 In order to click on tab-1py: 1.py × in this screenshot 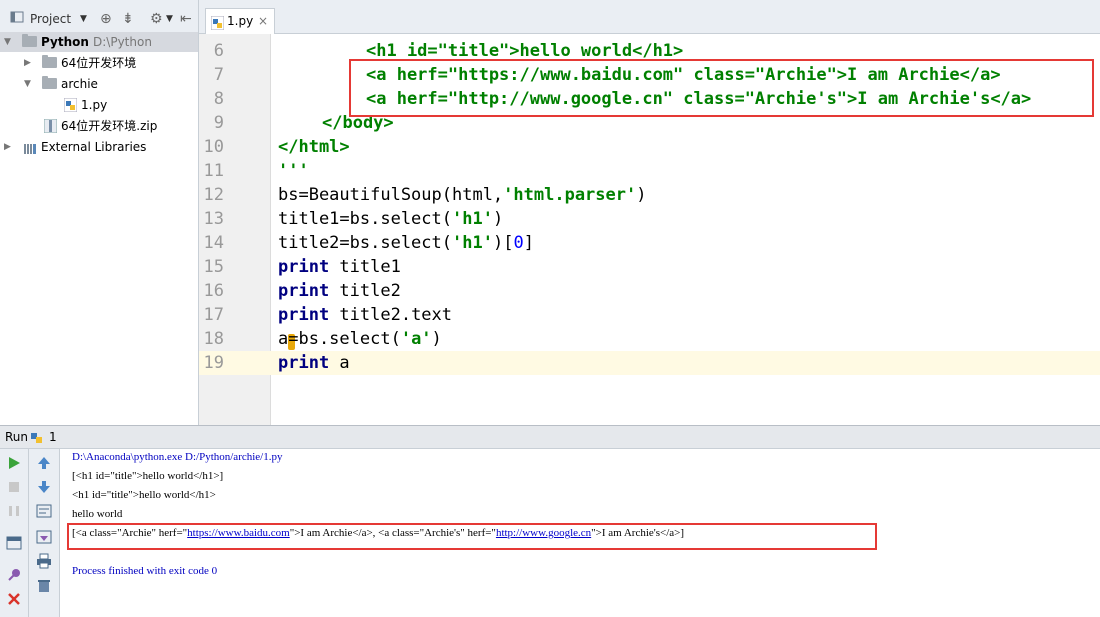, I will do `click(240, 21)`.